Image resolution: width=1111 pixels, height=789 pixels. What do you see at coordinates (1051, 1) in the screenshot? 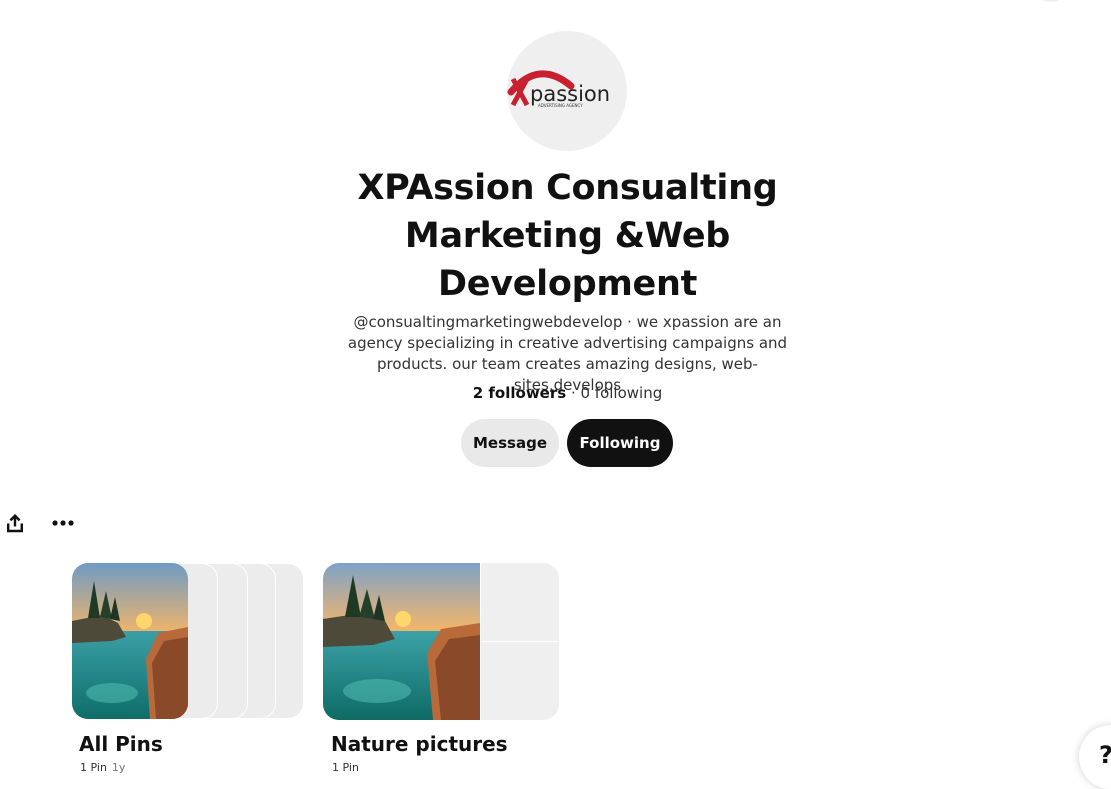
I see `header-avatar` at bounding box center [1051, 1].